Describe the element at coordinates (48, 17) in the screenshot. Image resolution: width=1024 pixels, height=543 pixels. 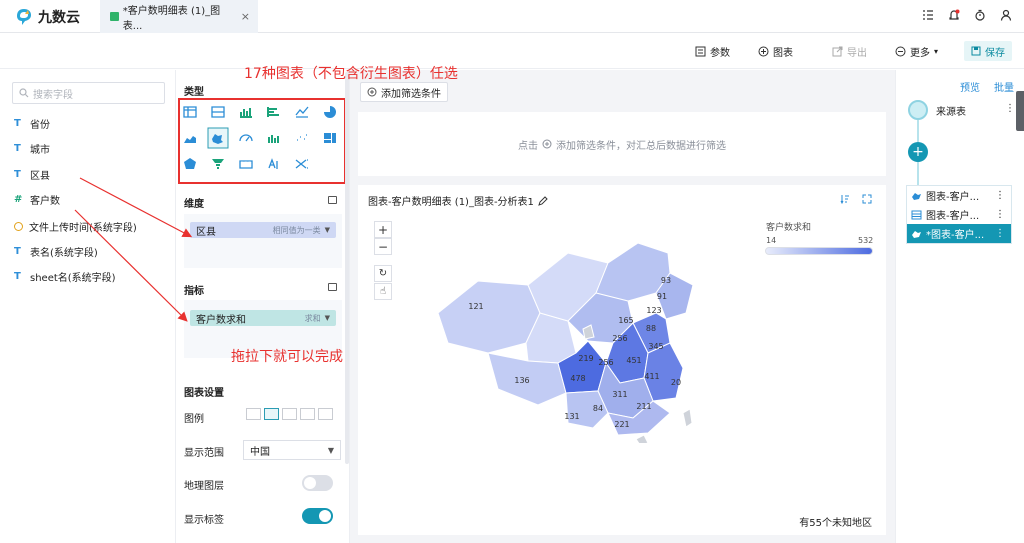
I see `logo: 九数云` at that location.